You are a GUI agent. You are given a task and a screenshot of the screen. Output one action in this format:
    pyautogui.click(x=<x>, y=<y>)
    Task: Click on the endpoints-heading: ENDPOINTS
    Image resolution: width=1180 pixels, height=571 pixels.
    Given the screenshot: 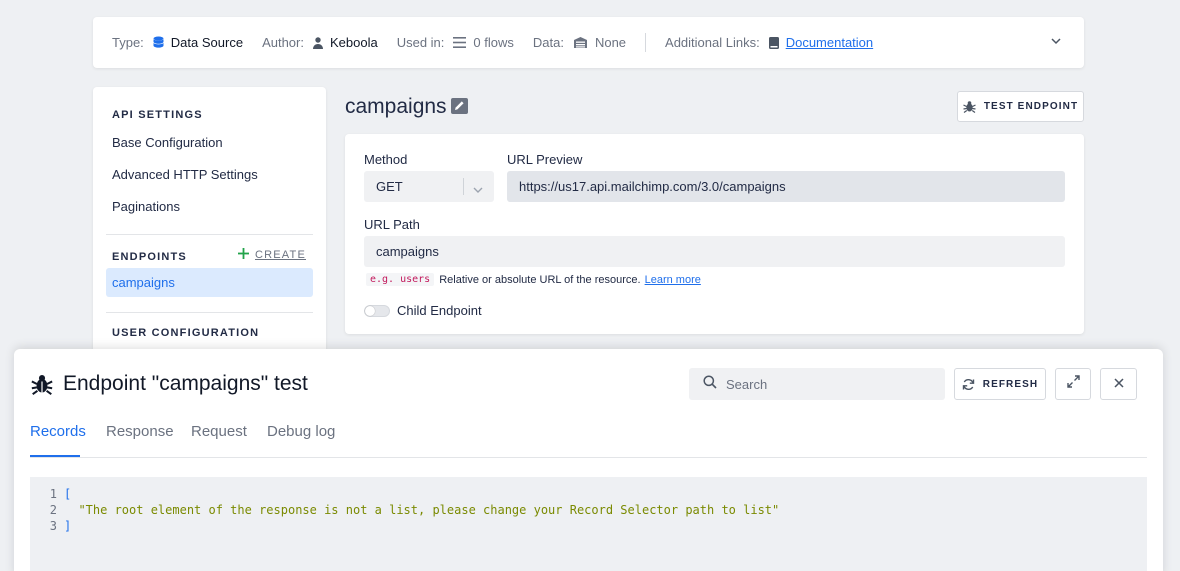 What is the action you would take?
    pyautogui.click(x=149, y=257)
    